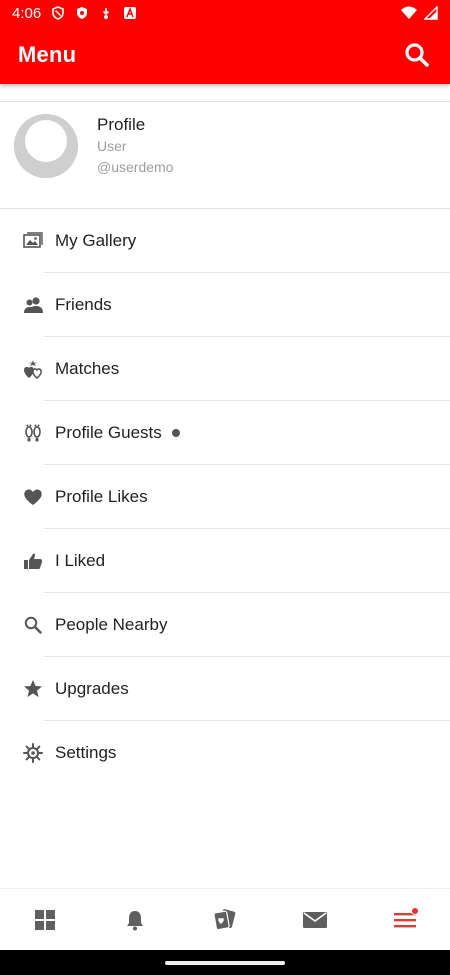 The image size is (450, 975). I want to click on menu-item-my-gallery: My Gallery, so click(225, 241).